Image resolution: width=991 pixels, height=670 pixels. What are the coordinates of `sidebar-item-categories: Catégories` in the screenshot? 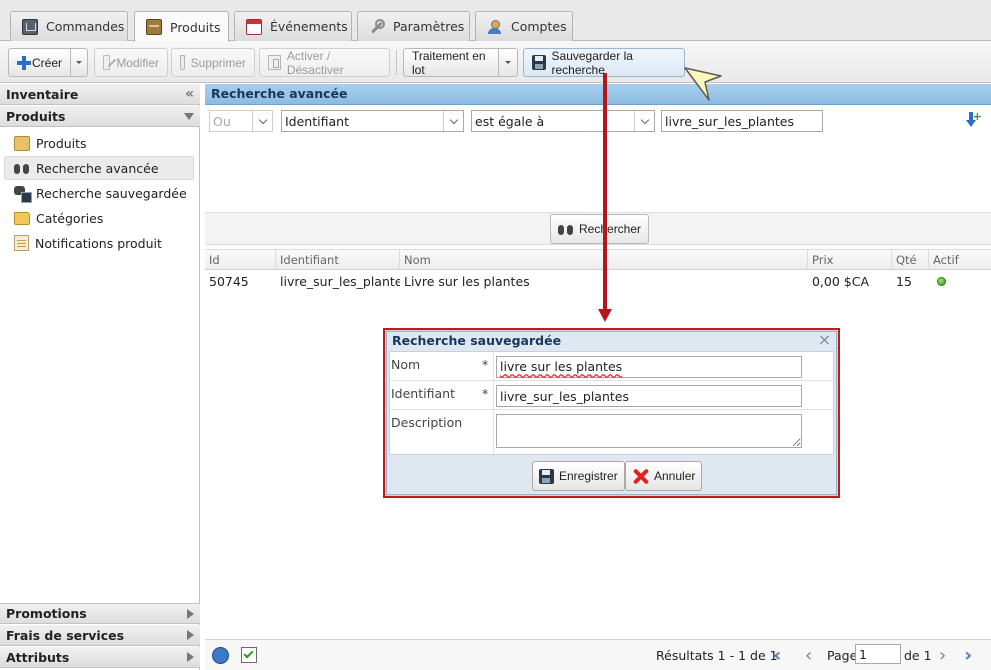 It's located at (99, 218).